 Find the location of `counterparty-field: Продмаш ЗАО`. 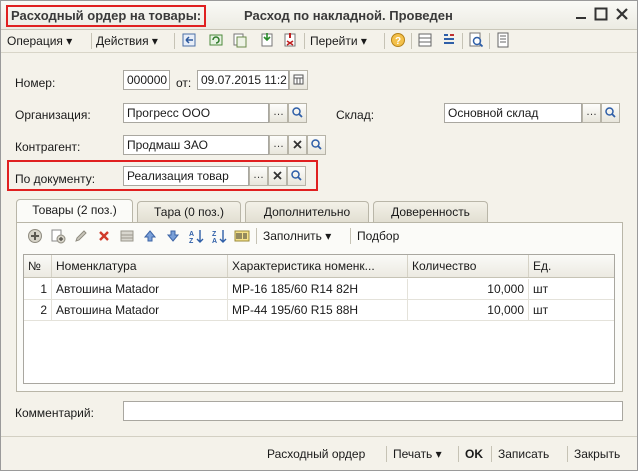

counterparty-field: Продмаш ЗАО is located at coordinates (196, 145).